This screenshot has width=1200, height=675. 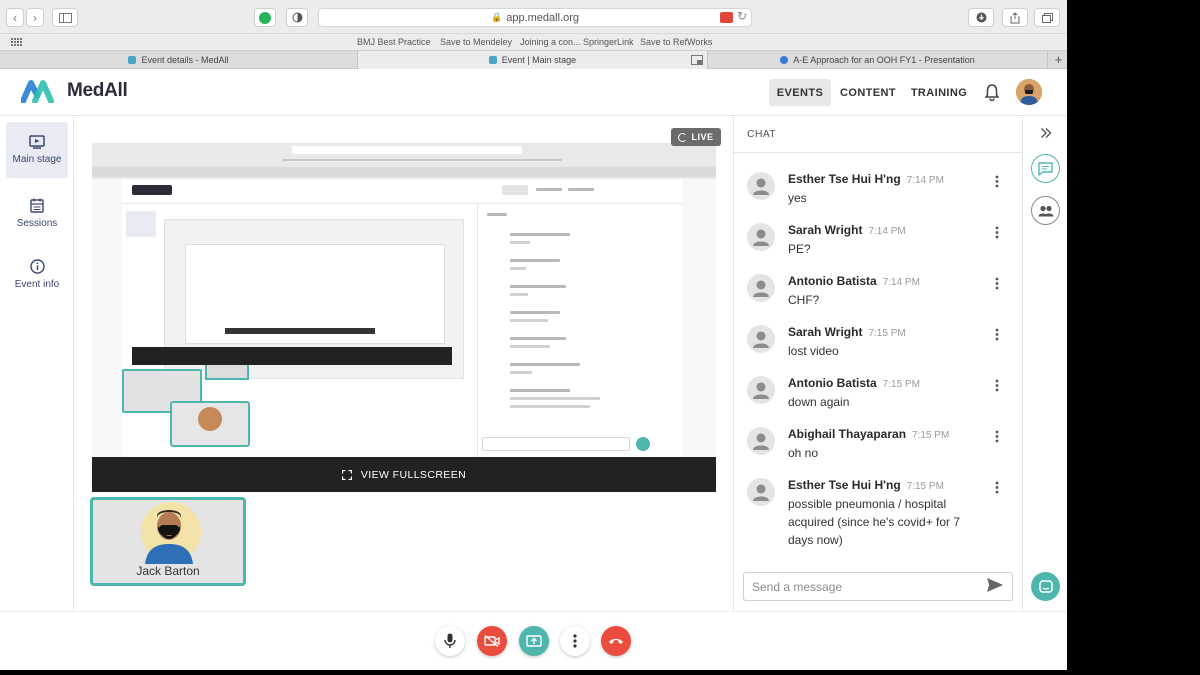 What do you see at coordinates (697, 60) in the screenshot?
I see `picture-in-picture-icon` at bounding box center [697, 60].